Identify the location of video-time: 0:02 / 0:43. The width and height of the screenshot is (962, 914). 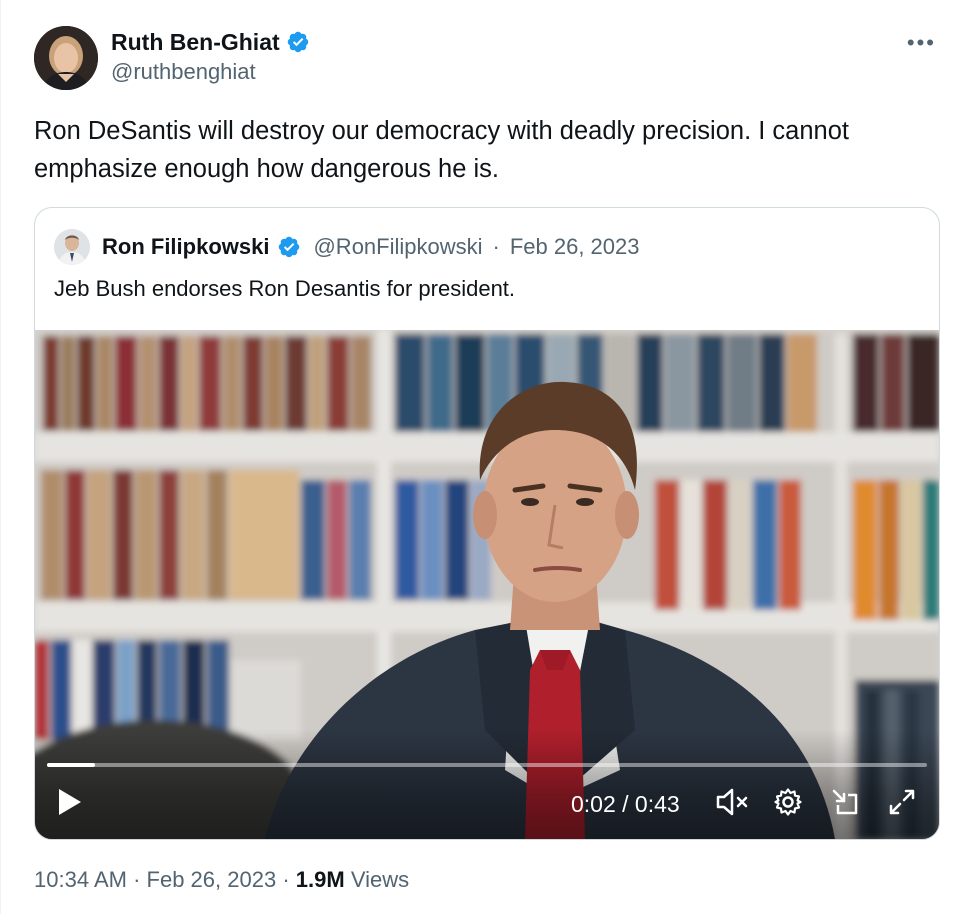
(625, 804).